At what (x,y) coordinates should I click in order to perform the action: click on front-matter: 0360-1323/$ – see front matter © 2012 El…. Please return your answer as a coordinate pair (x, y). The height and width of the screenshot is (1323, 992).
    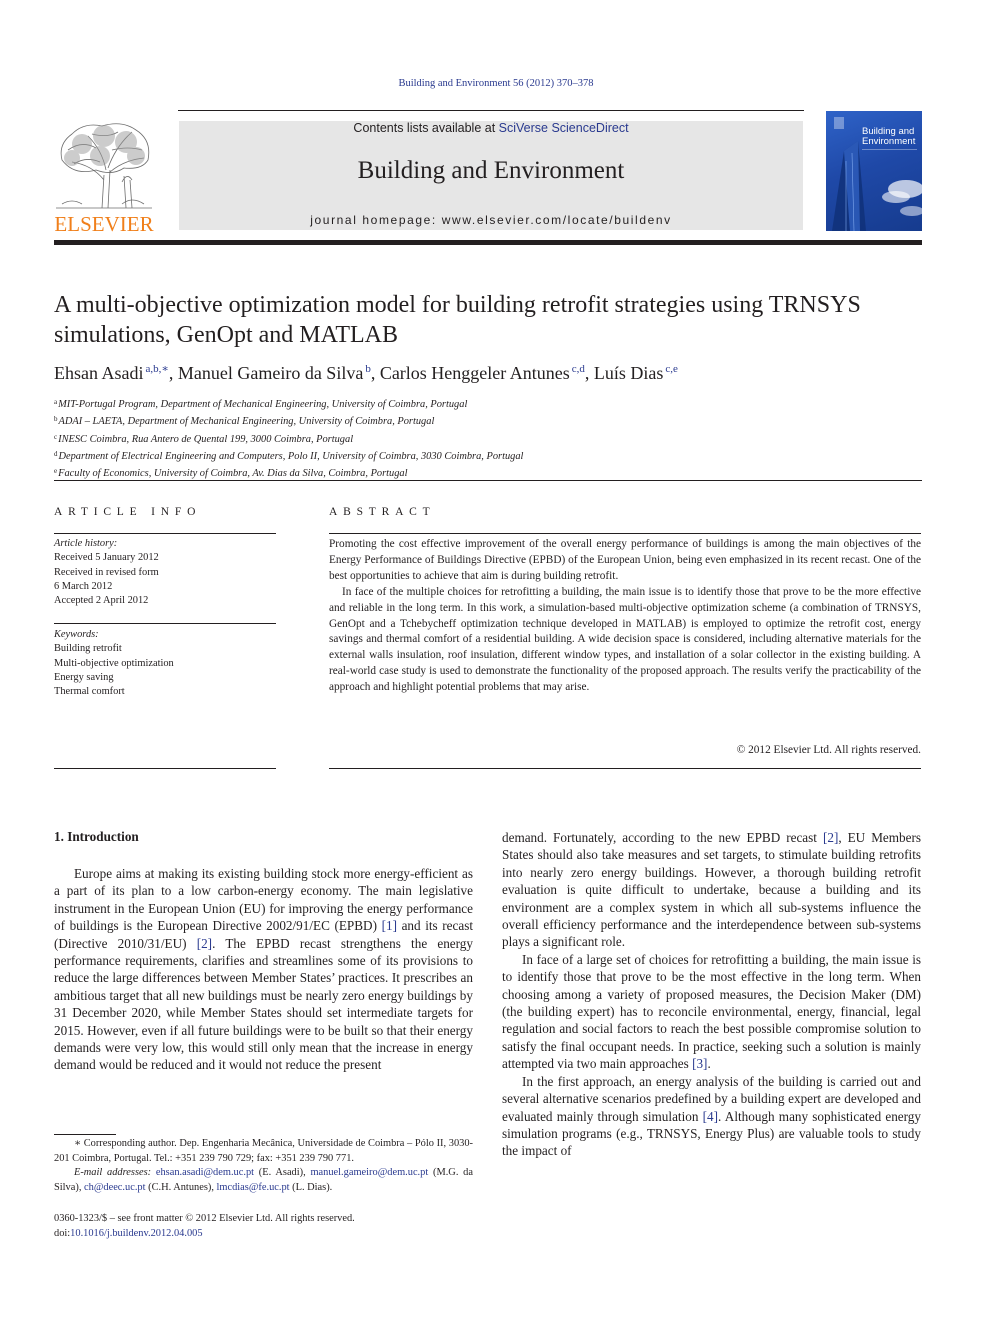
    Looking at the image, I should click on (263, 1226).